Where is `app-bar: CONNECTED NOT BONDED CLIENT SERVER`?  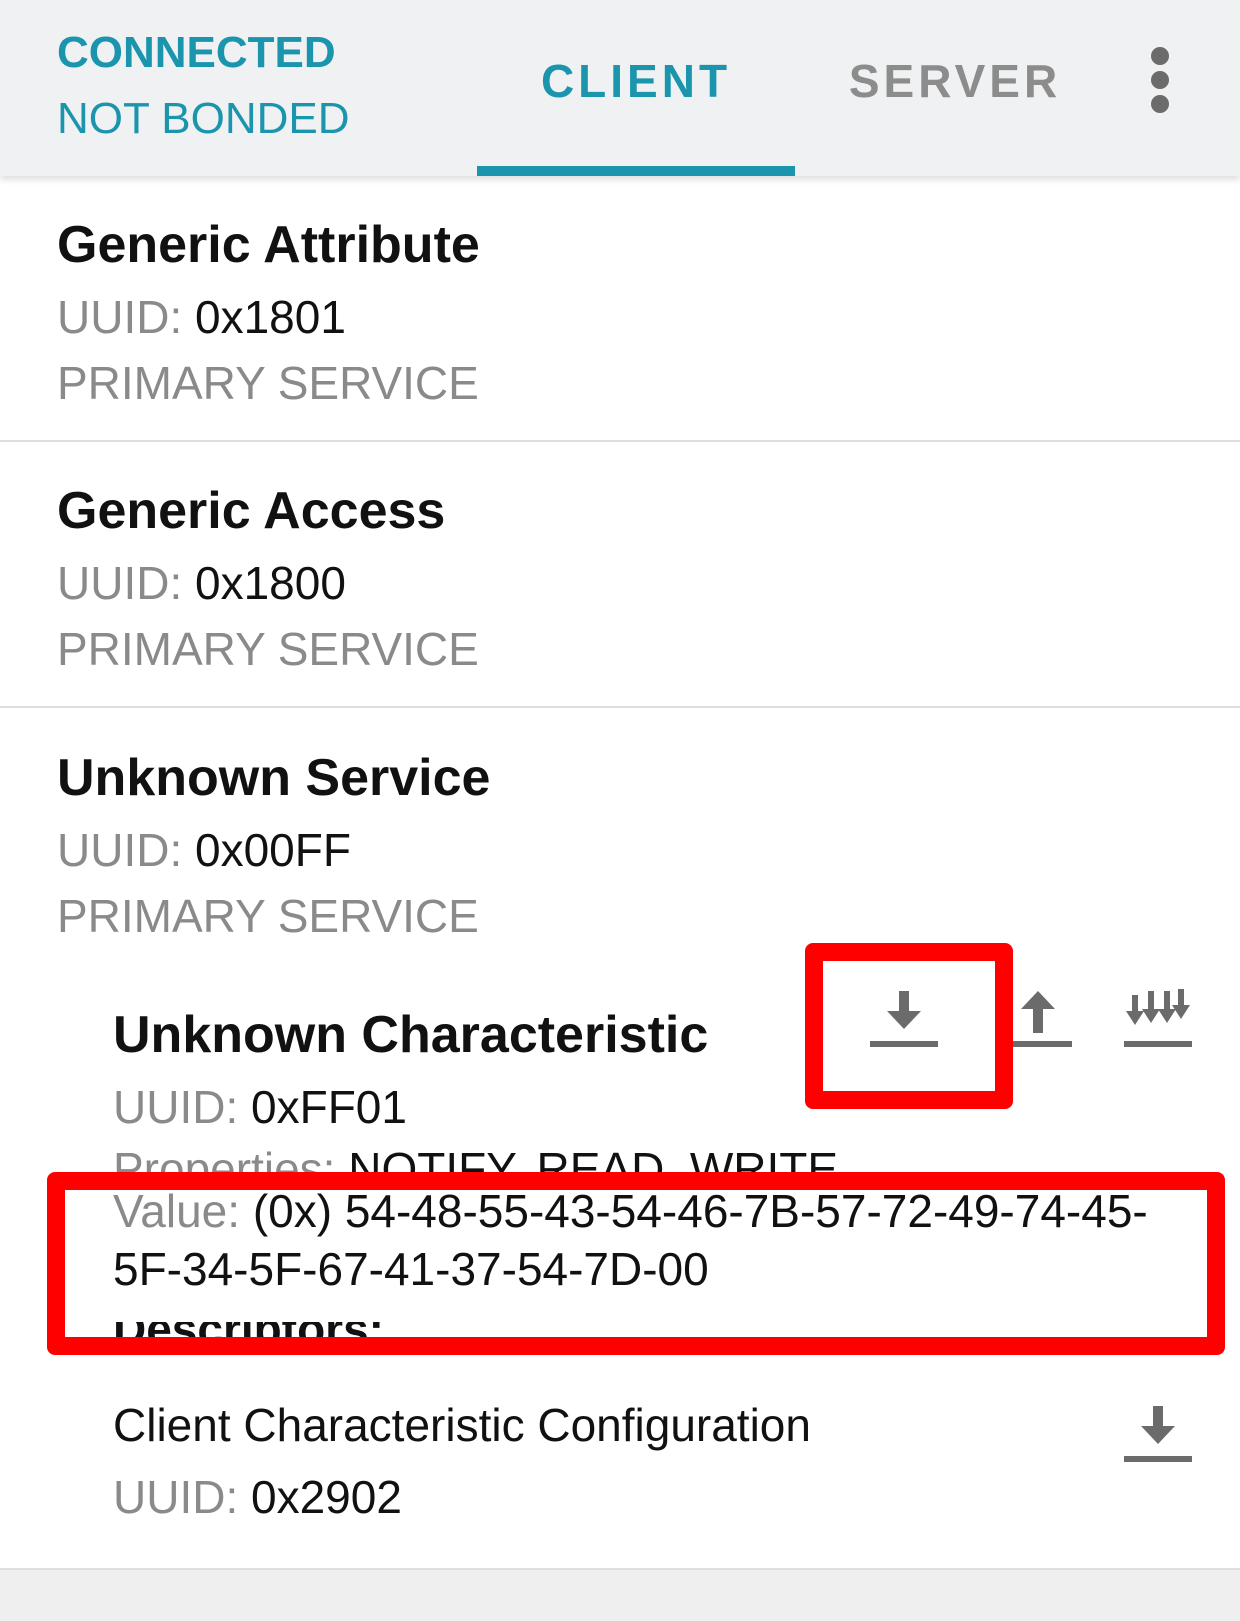 app-bar: CONNECTED NOT BONDED CLIENT SERVER is located at coordinates (620, 88).